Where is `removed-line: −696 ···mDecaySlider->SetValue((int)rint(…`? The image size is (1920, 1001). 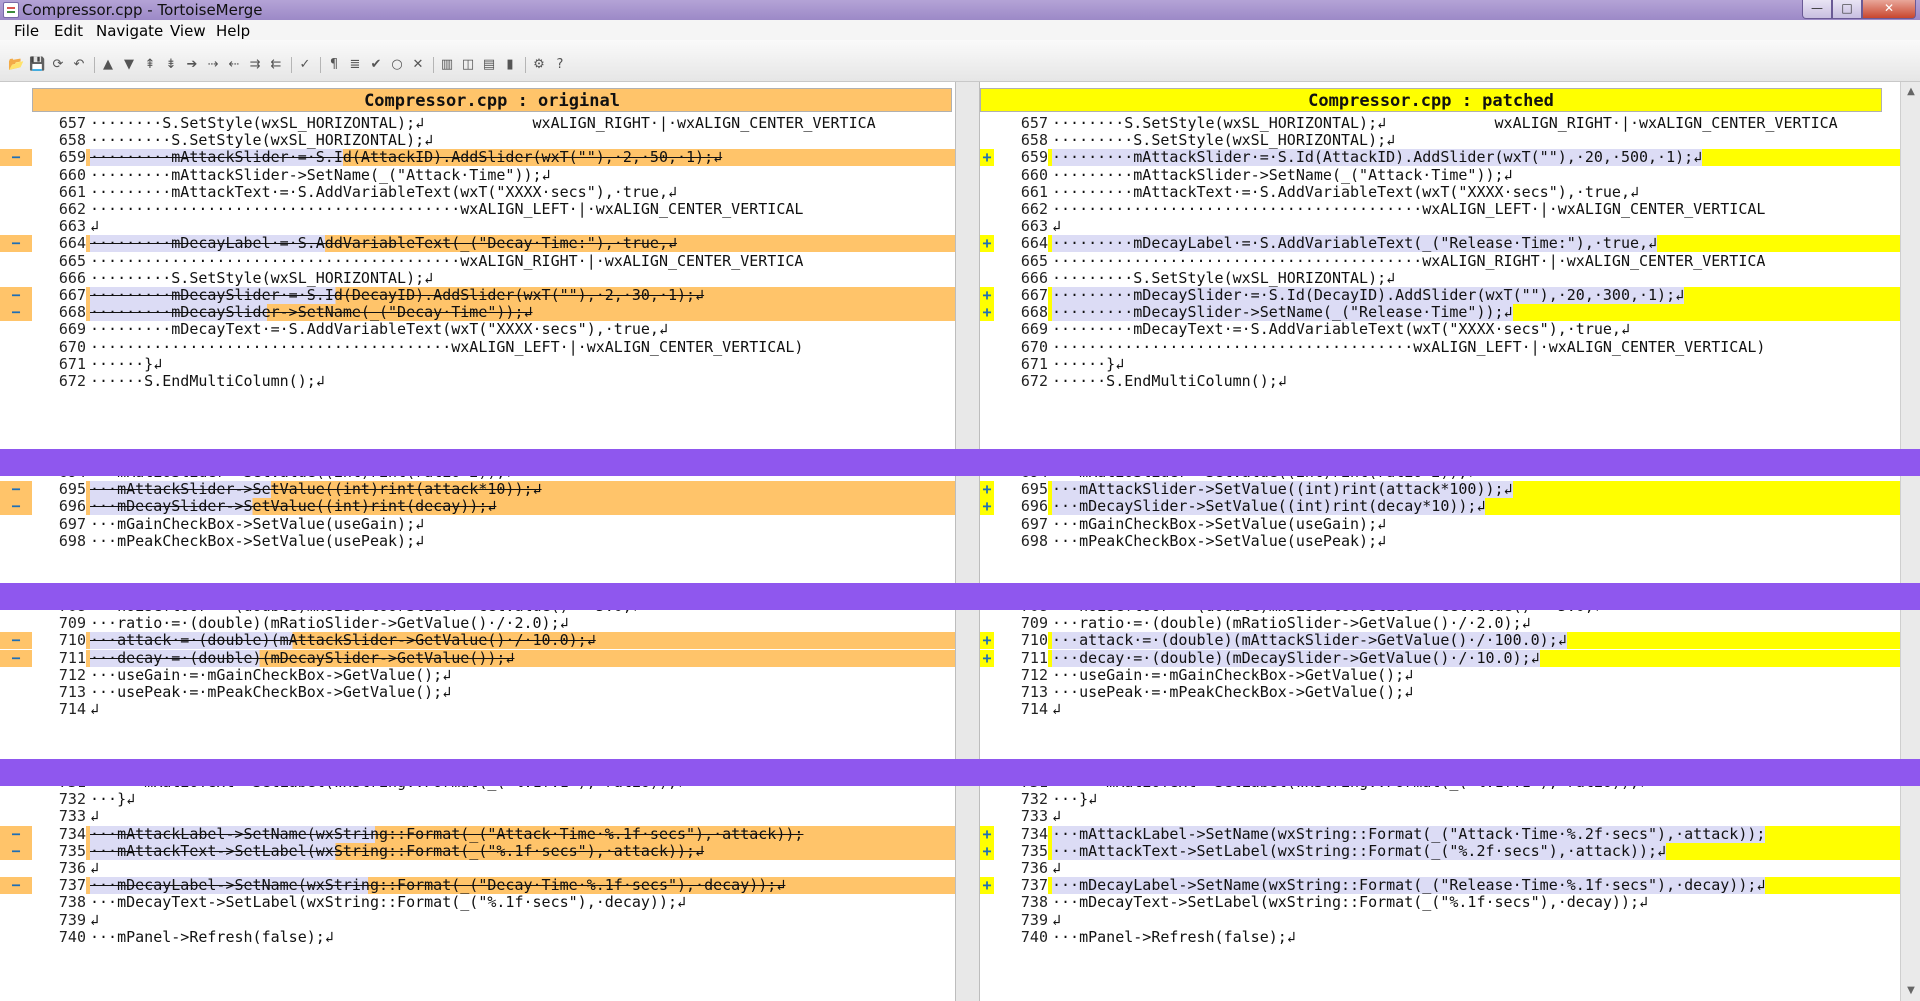
removed-line: −696 ···mDecaySlider->SetValue((int)rint(… is located at coordinates (477, 507).